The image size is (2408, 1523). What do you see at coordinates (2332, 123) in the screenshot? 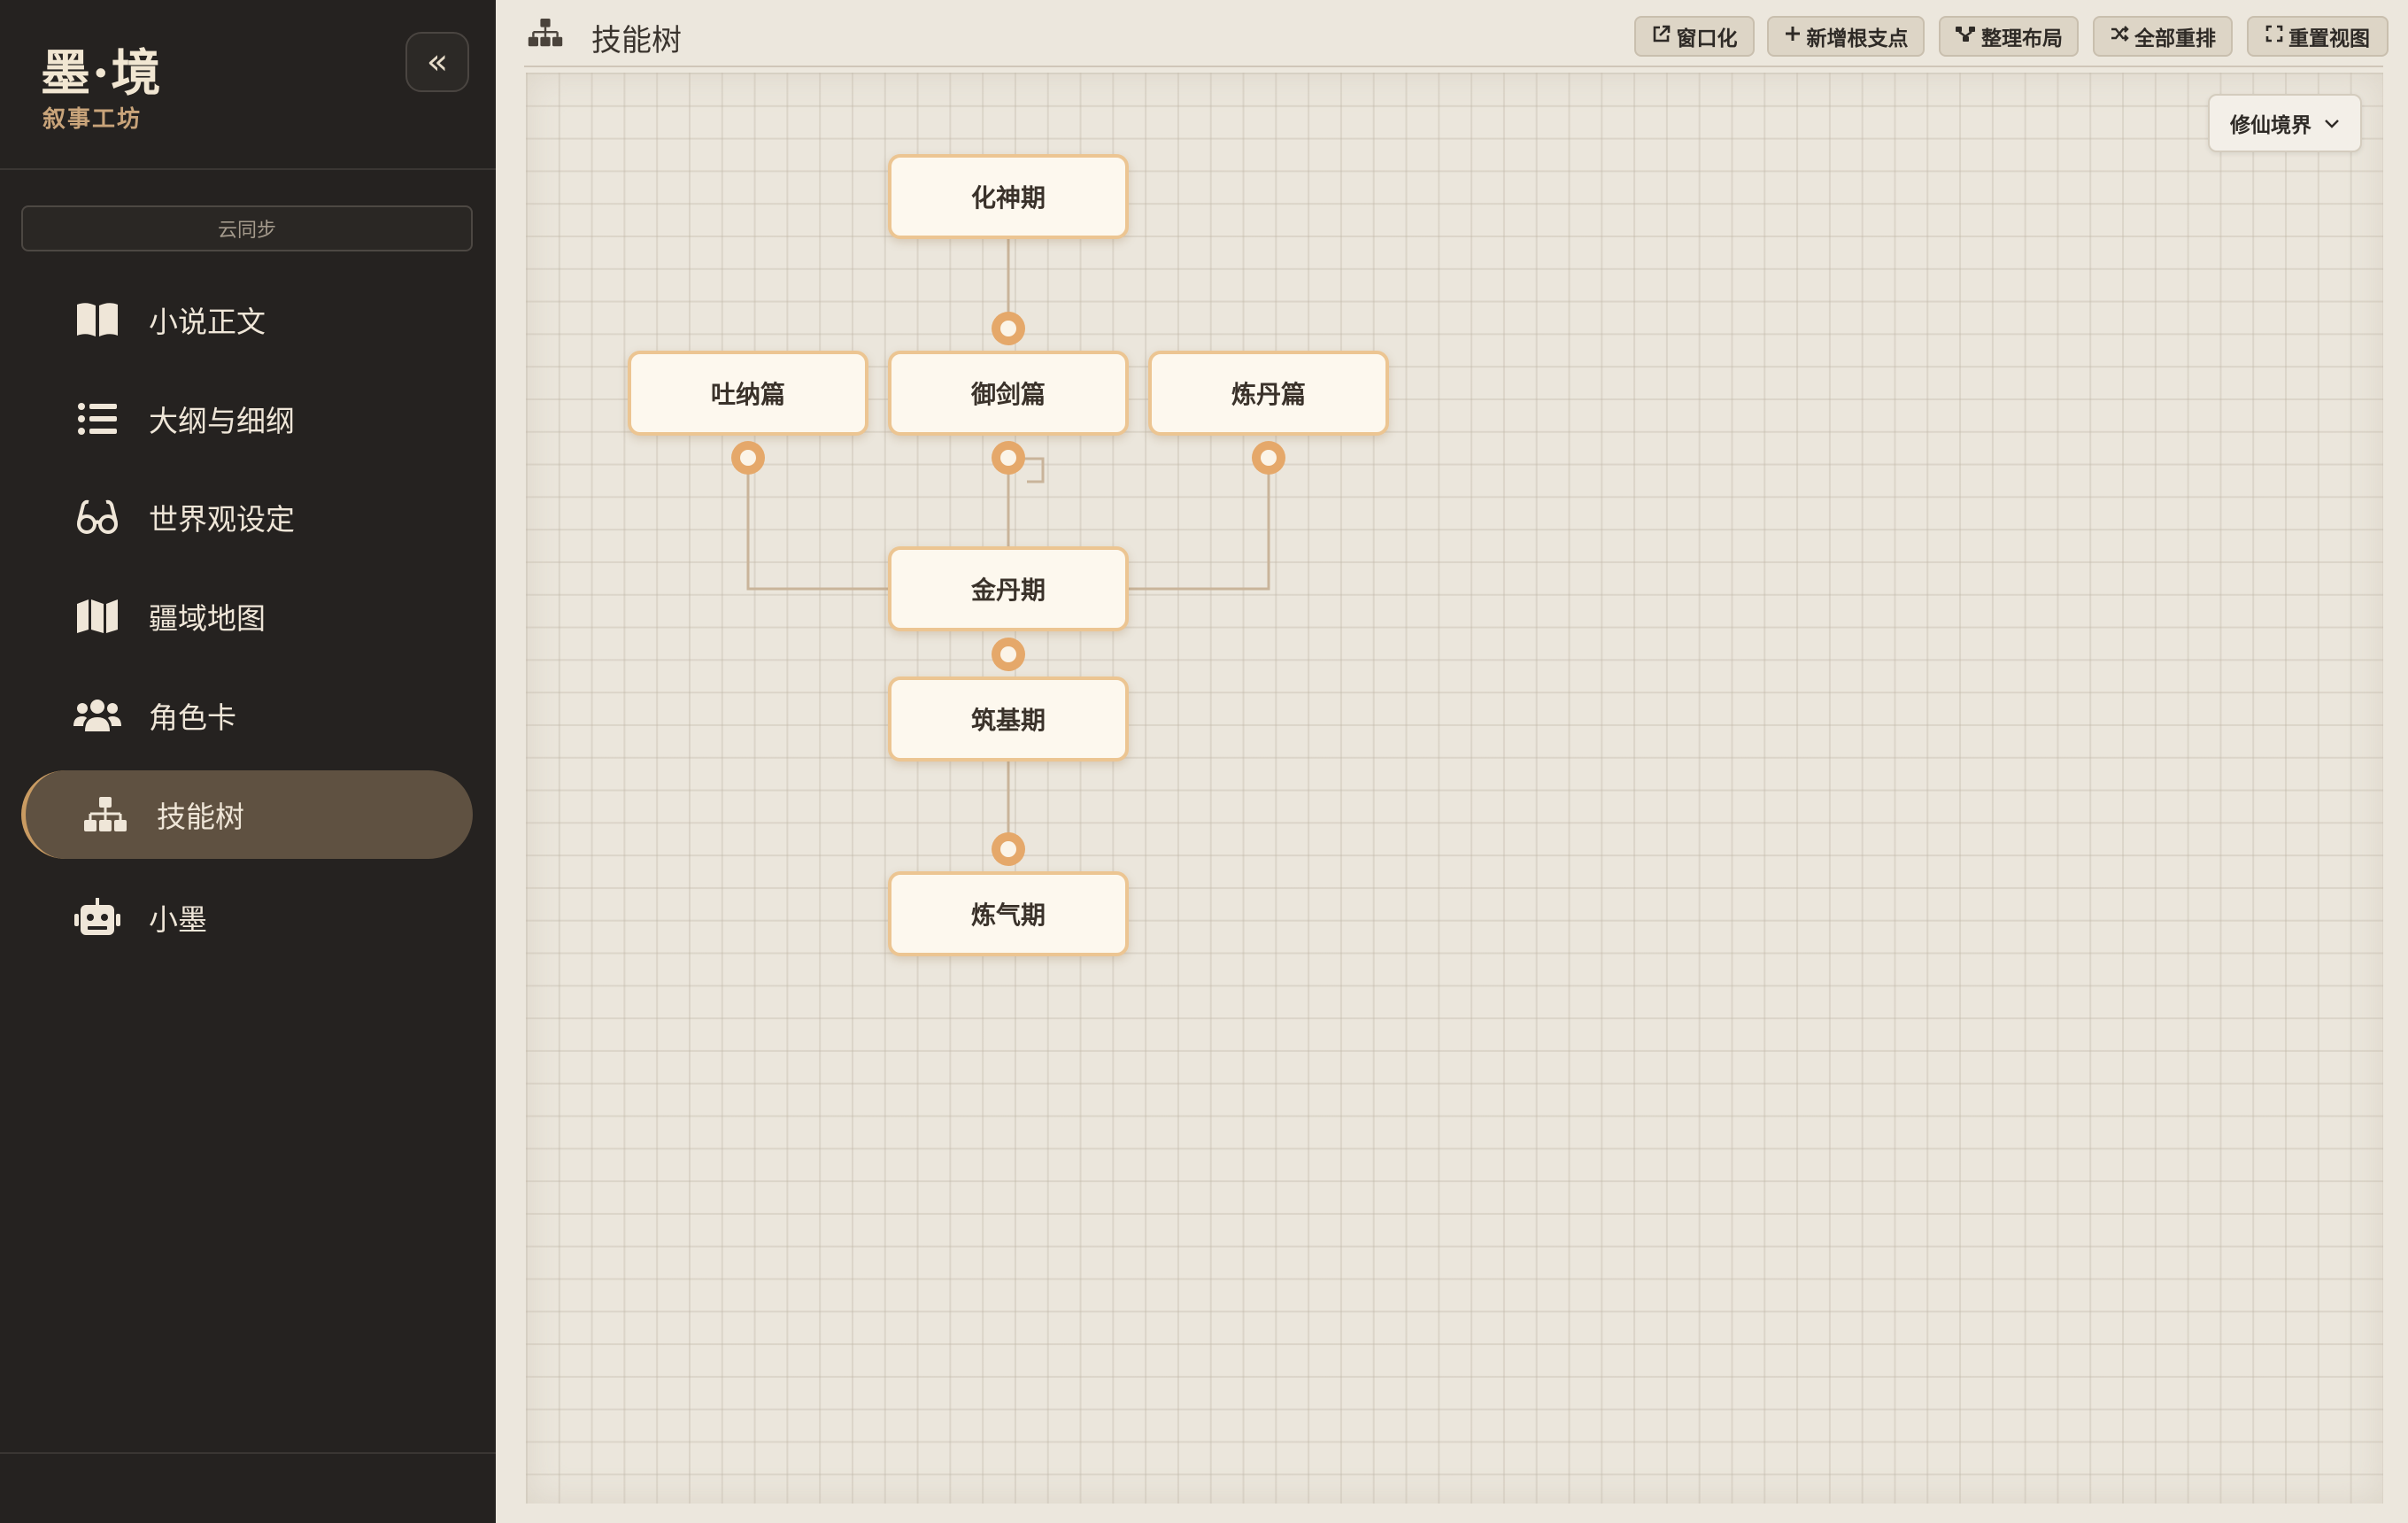
I see `chevron-down-icon` at bounding box center [2332, 123].